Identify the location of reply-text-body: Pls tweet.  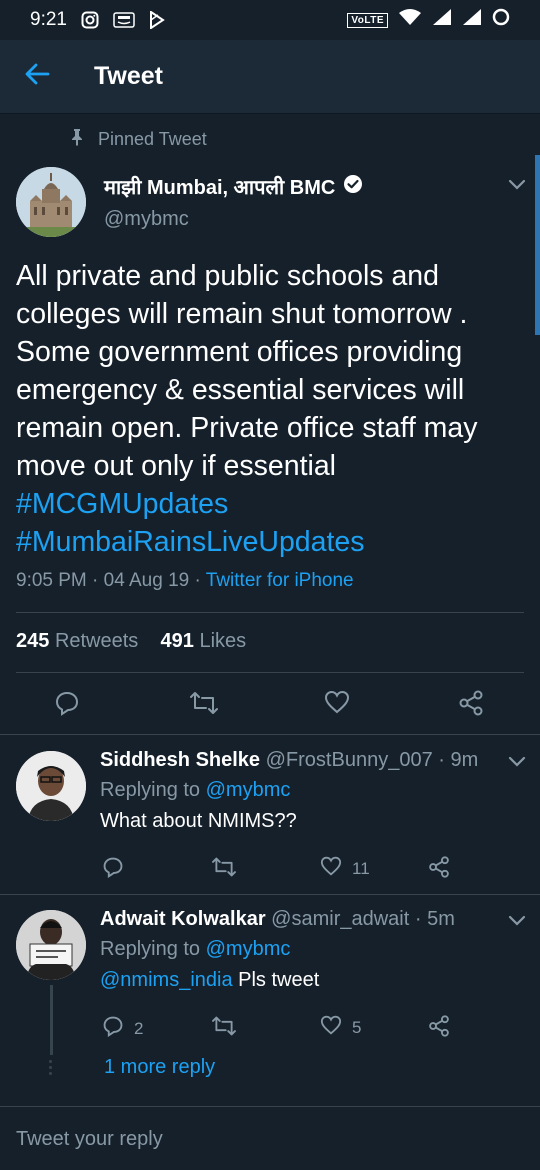
(276, 980).